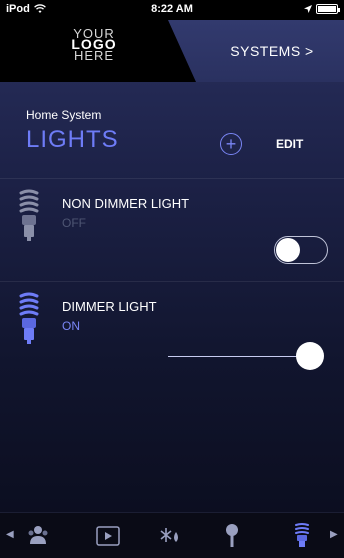 Image resolution: width=344 pixels, height=558 pixels. I want to click on nav-item-media, so click(108, 536).